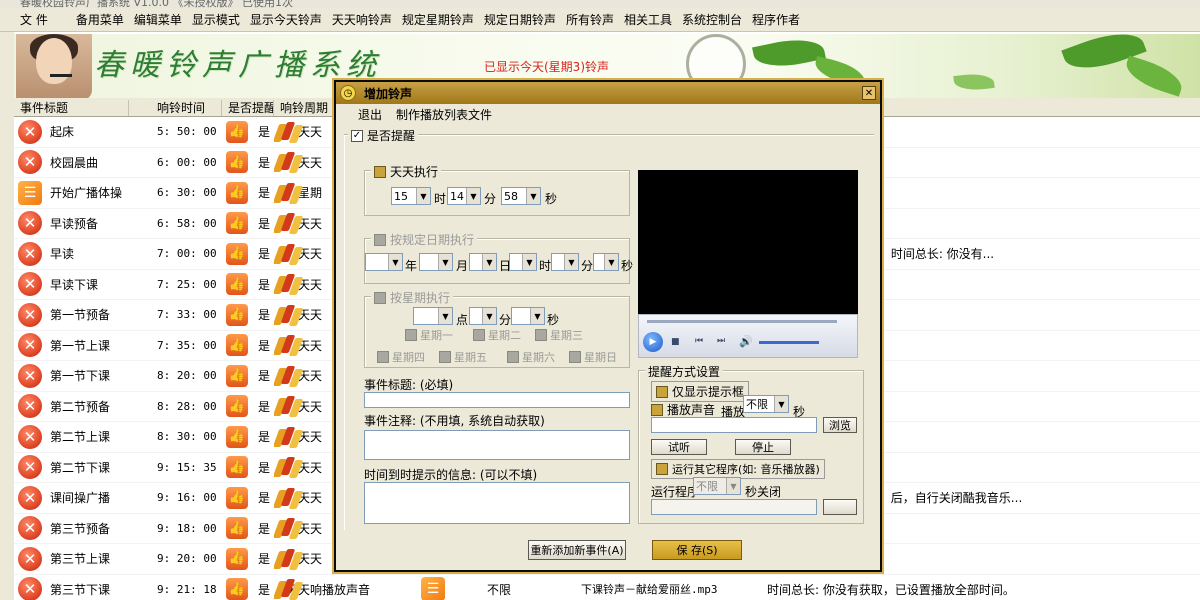  What do you see at coordinates (80, 528) in the screenshot?
I see `event-title: 第三节预备` at bounding box center [80, 528].